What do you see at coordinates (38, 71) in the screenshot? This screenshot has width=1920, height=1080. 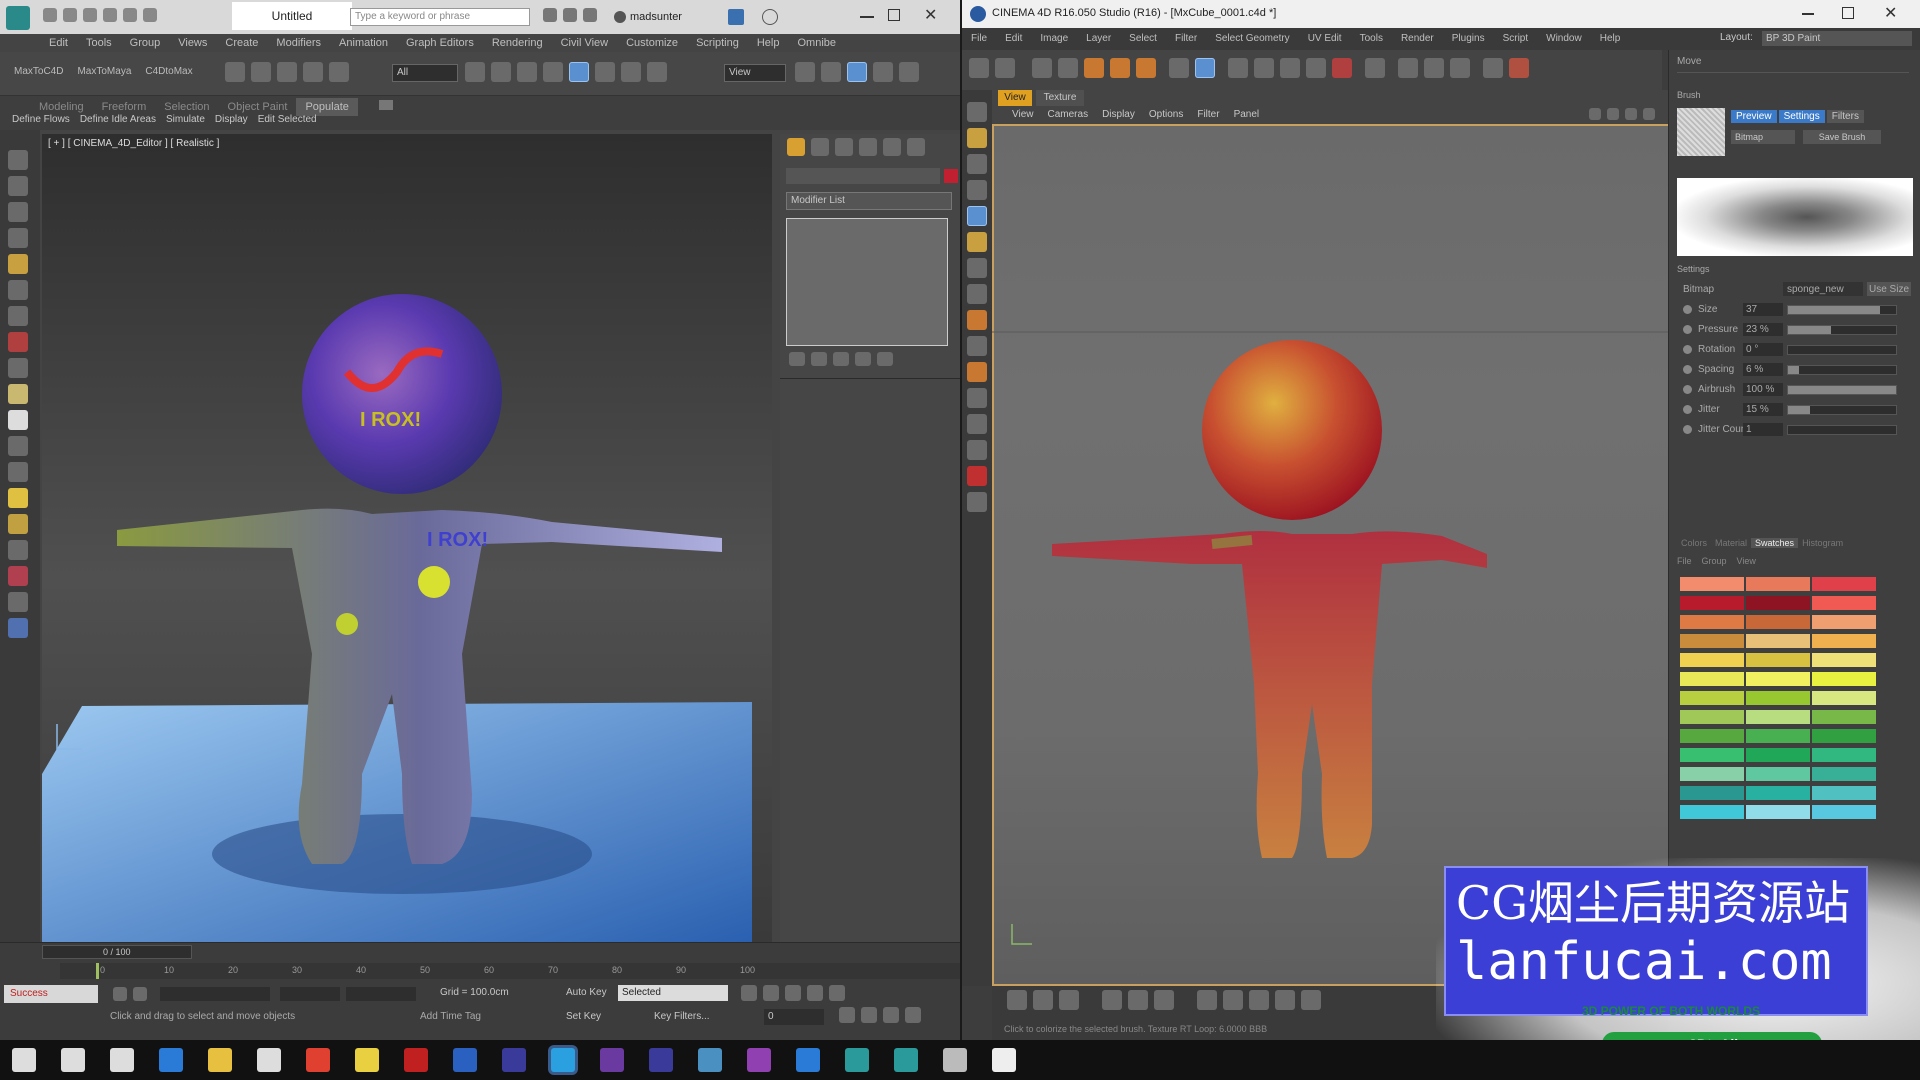 I see `maxtoc4d-button: MaxToC4D` at bounding box center [38, 71].